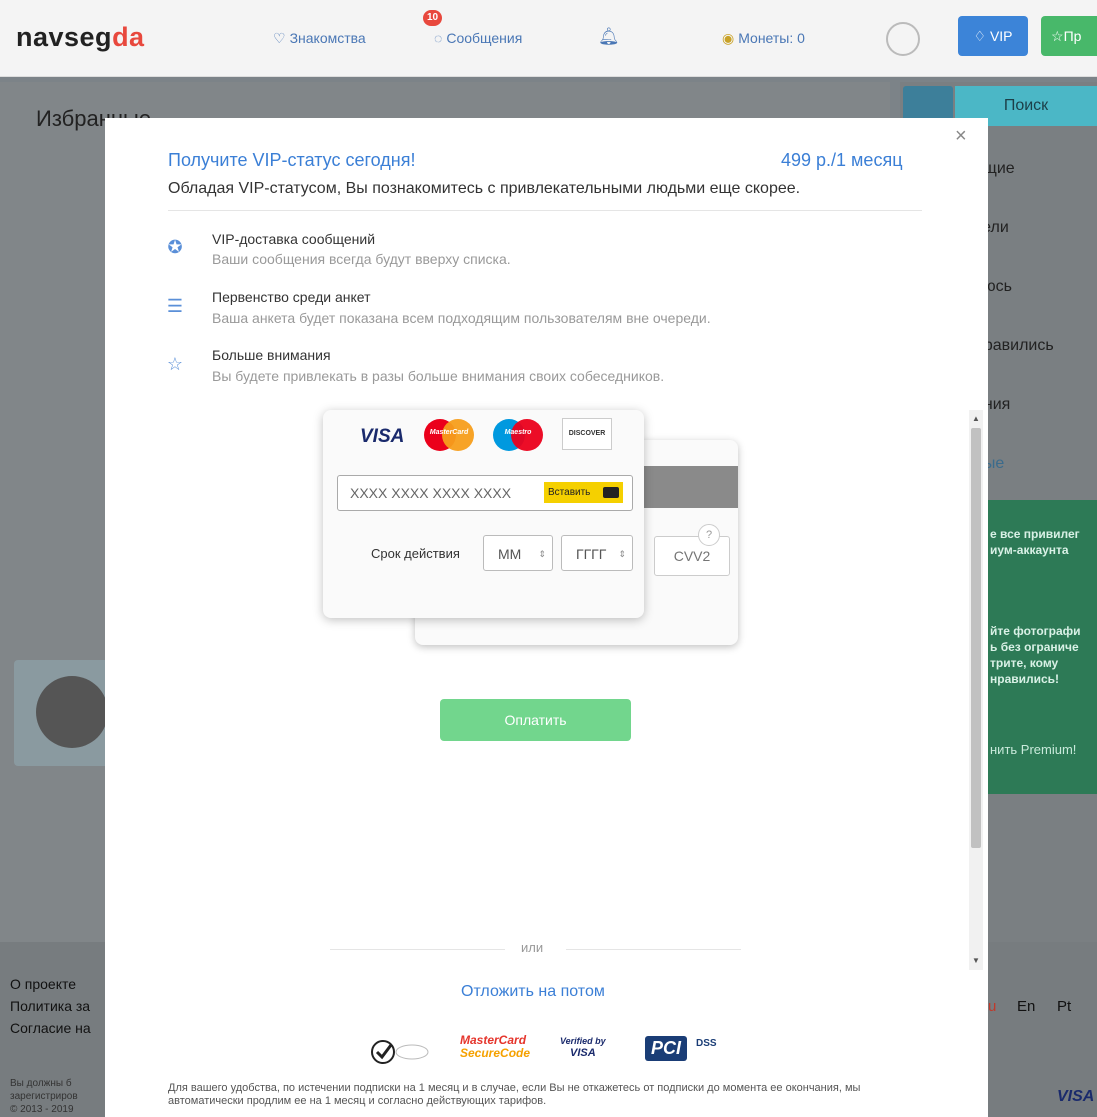  Describe the element at coordinates (518, 553) in the screenshot. I see `expiry-month-select: MM ⇕` at that location.